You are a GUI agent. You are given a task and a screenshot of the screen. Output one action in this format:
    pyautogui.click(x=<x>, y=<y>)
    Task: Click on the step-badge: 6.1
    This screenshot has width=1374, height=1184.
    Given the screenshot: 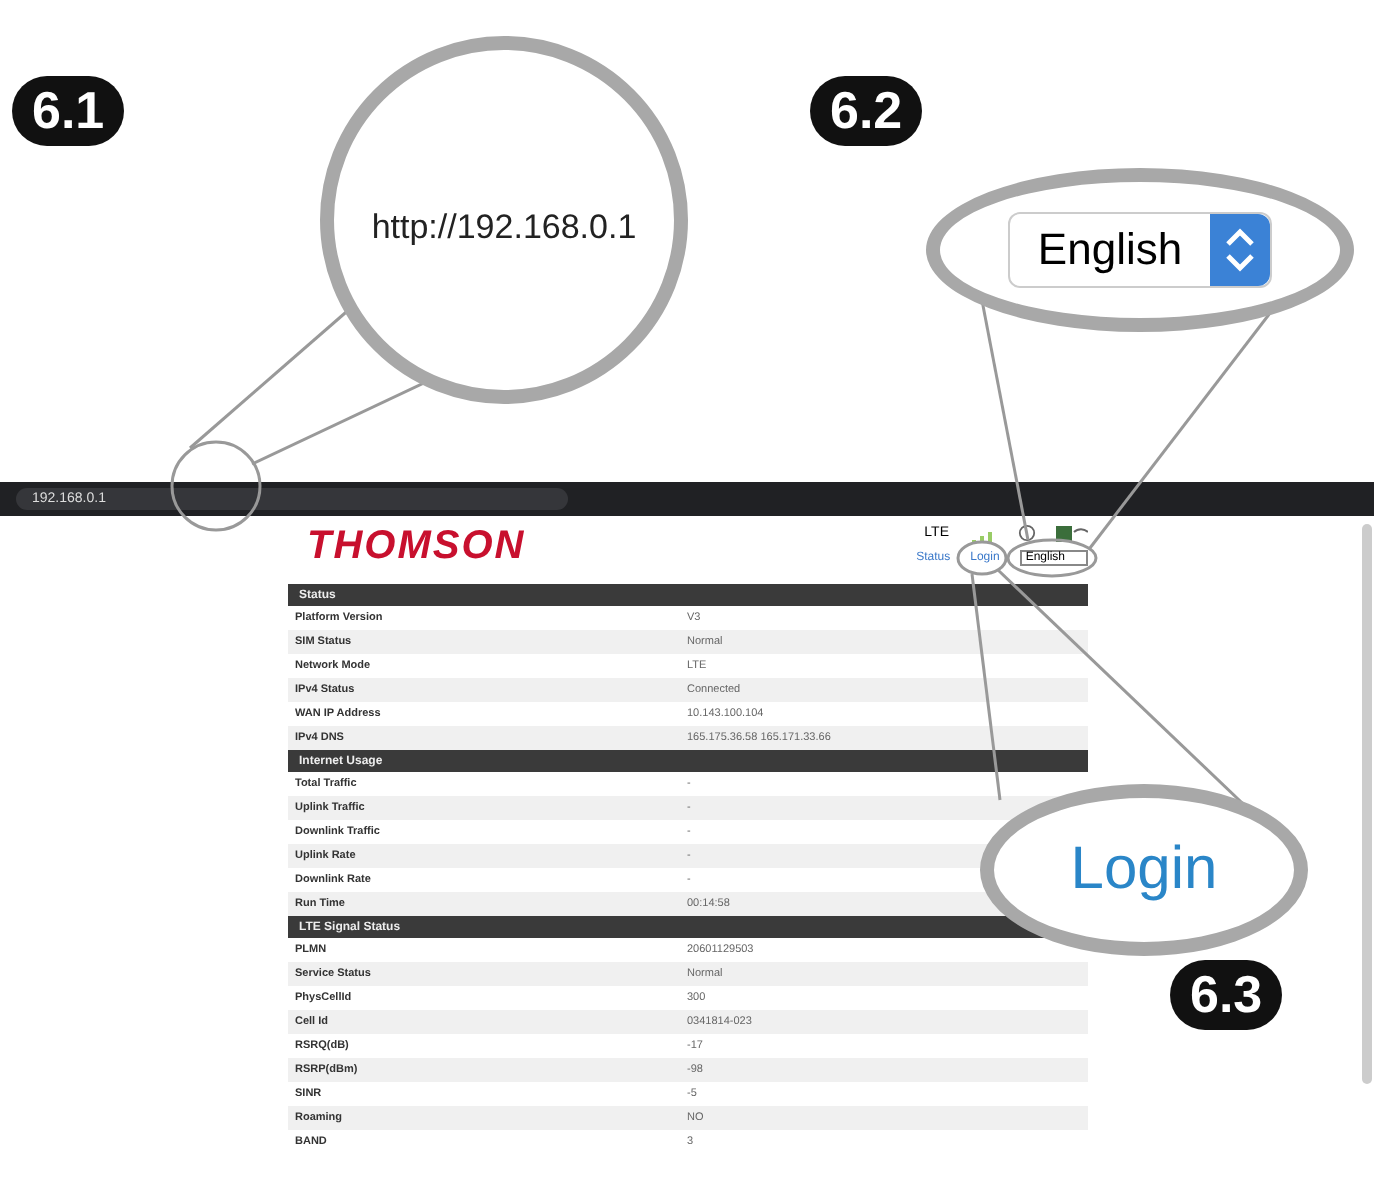 What is the action you would take?
    pyautogui.click(x=68, y=111)
    